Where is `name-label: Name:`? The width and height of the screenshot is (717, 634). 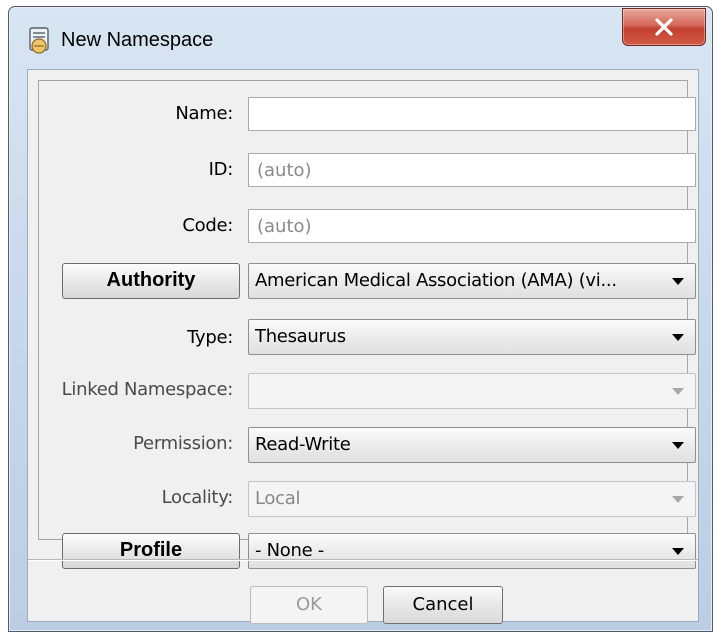
name-label: Name: is located at coordinates (204, 113).